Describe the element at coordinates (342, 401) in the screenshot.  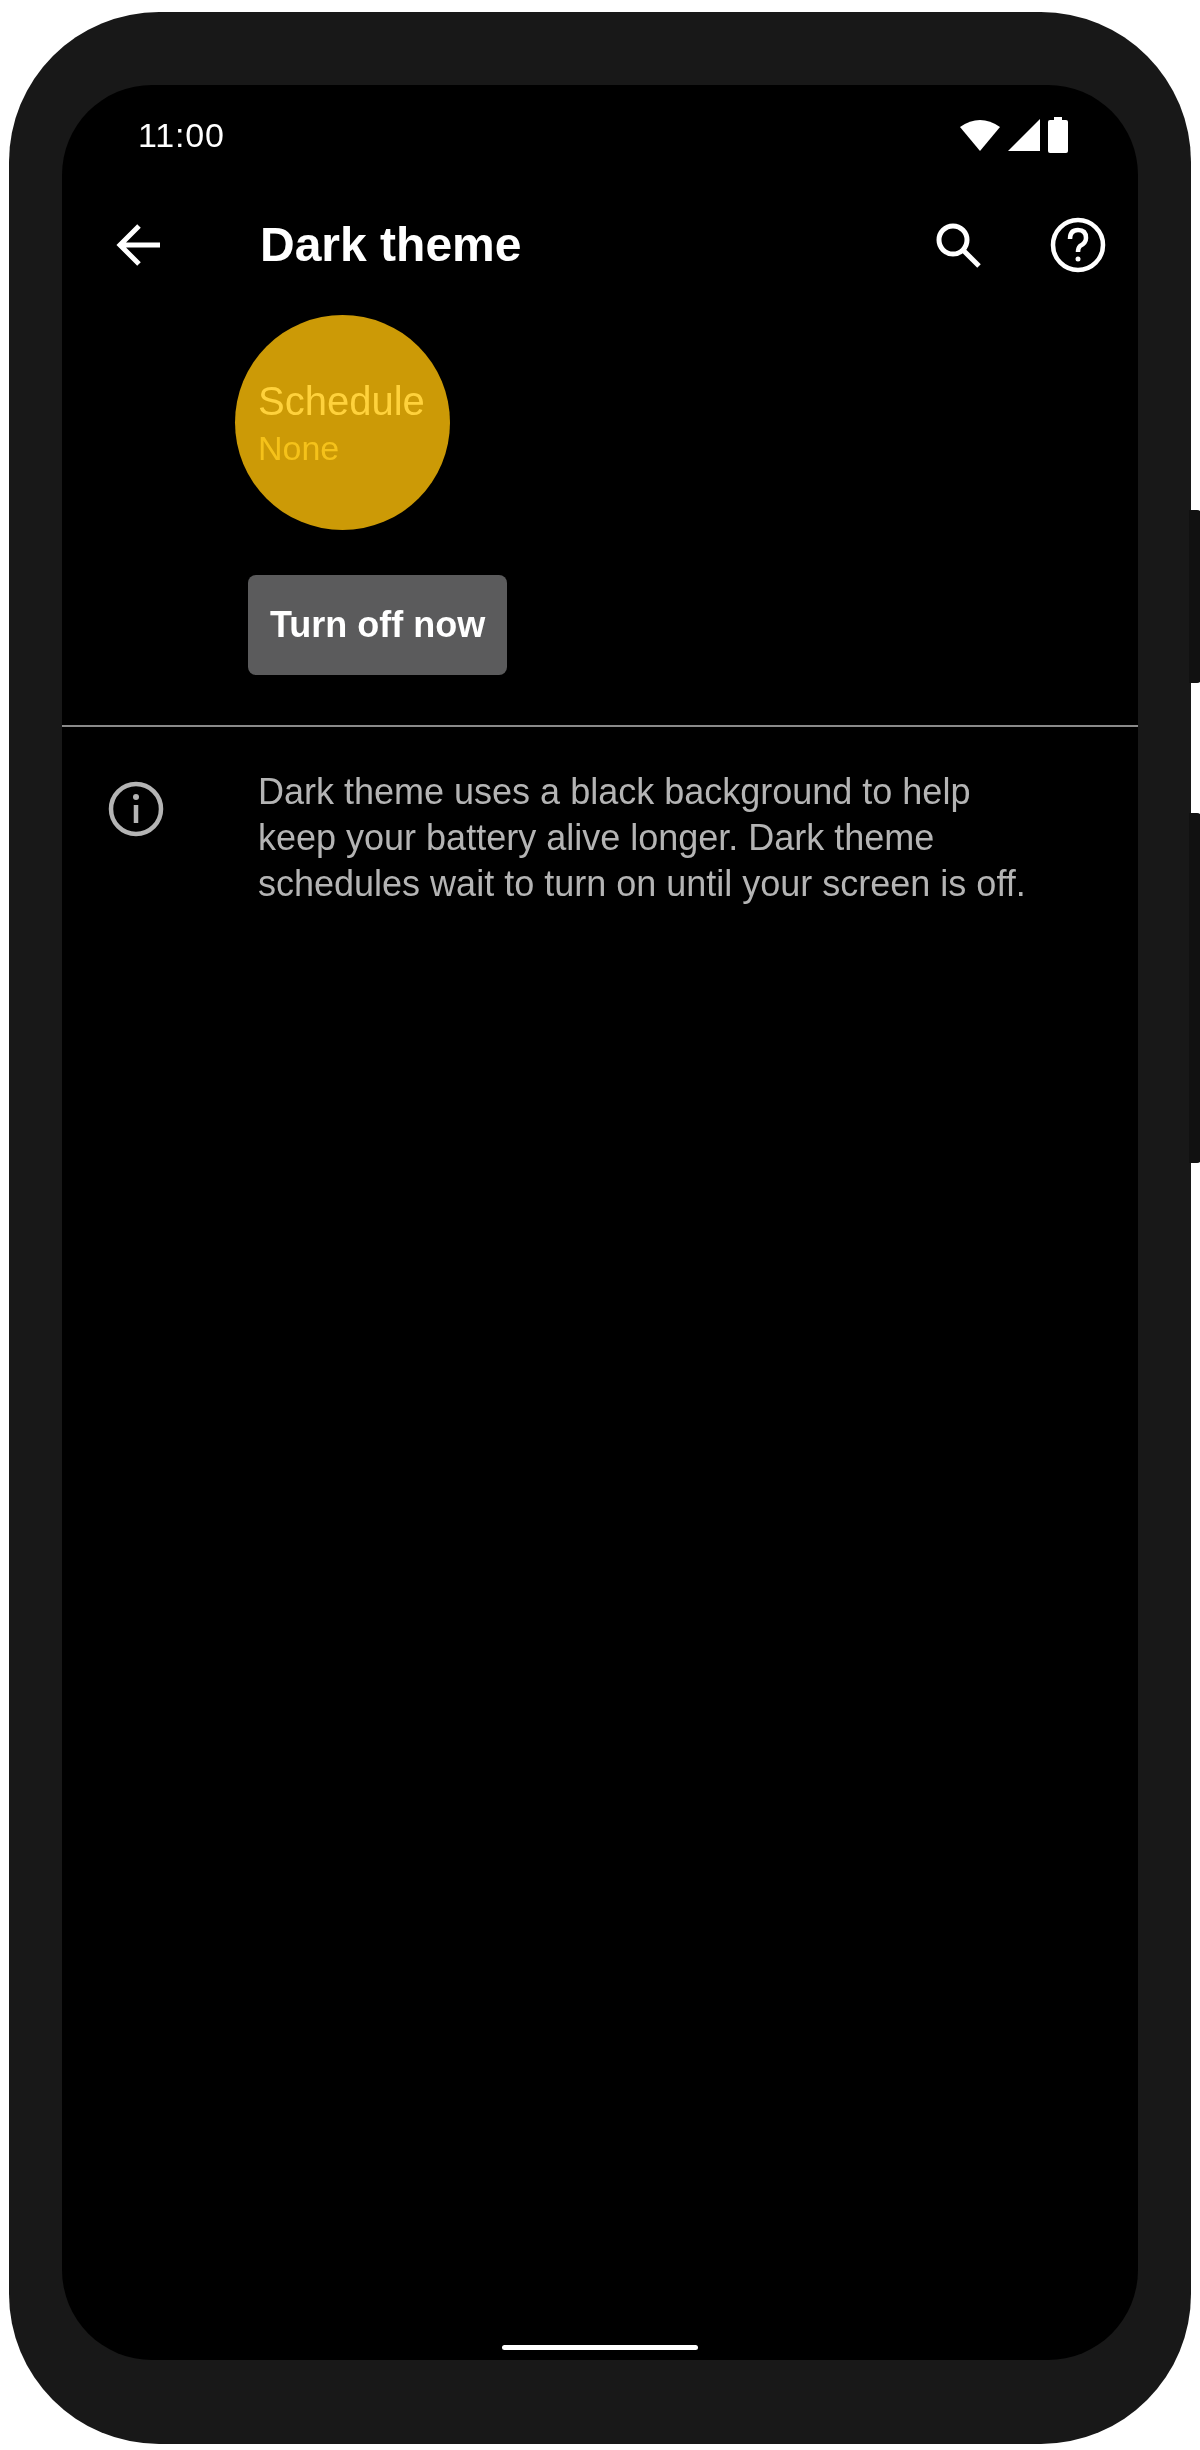
I see `schedule-label: Schedule` at that location.